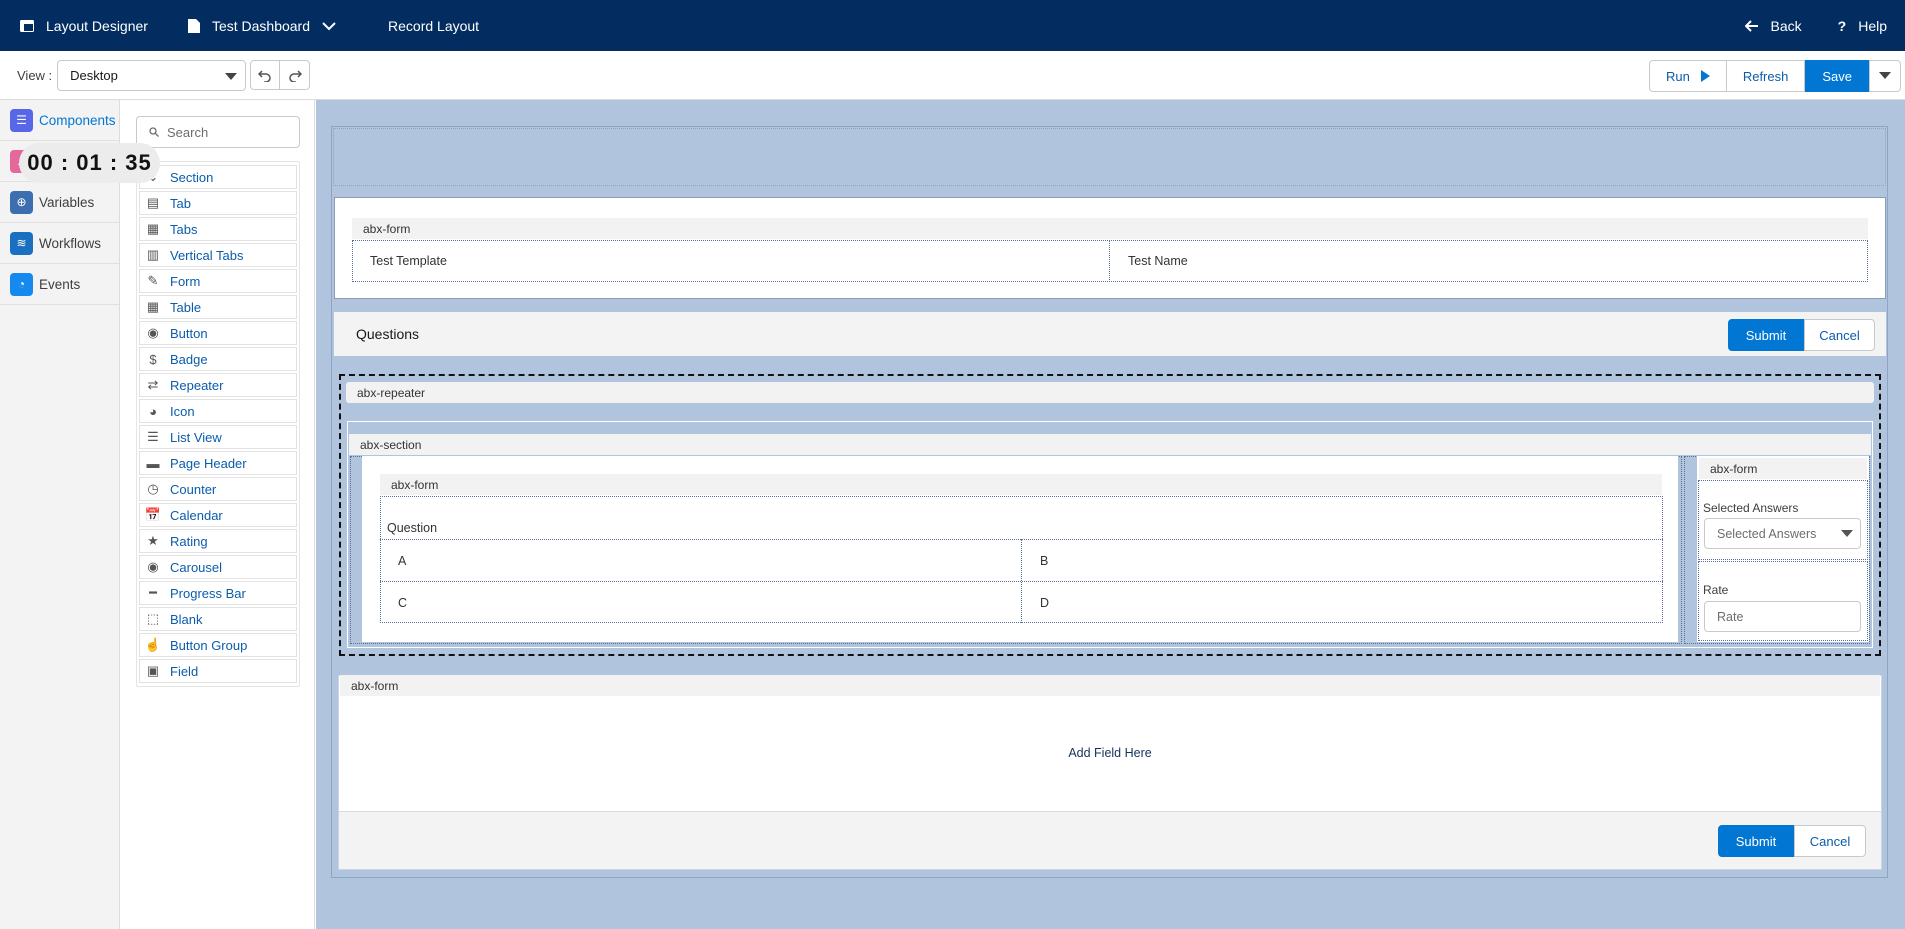  Describe the element at coordinates (218, 333) in the screenshot. I see `component-button: ◉ Button` at that location.